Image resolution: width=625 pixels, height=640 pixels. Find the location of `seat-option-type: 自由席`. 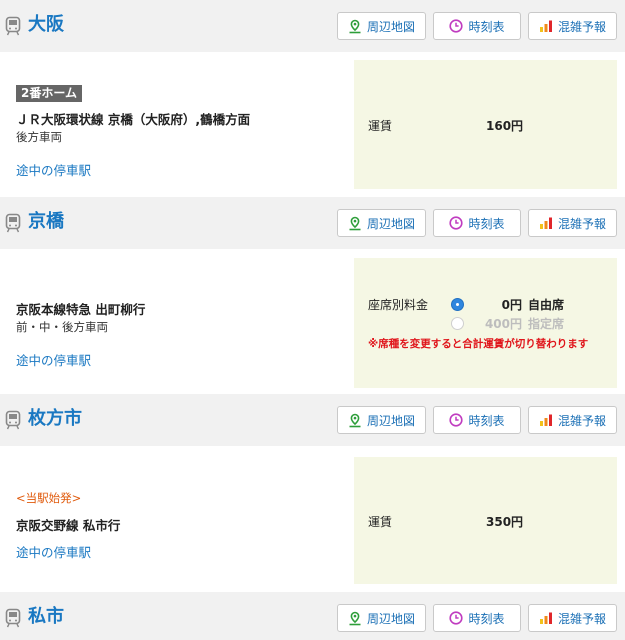

seat-option-type: 自由席 is located at coordinates (546, 305).